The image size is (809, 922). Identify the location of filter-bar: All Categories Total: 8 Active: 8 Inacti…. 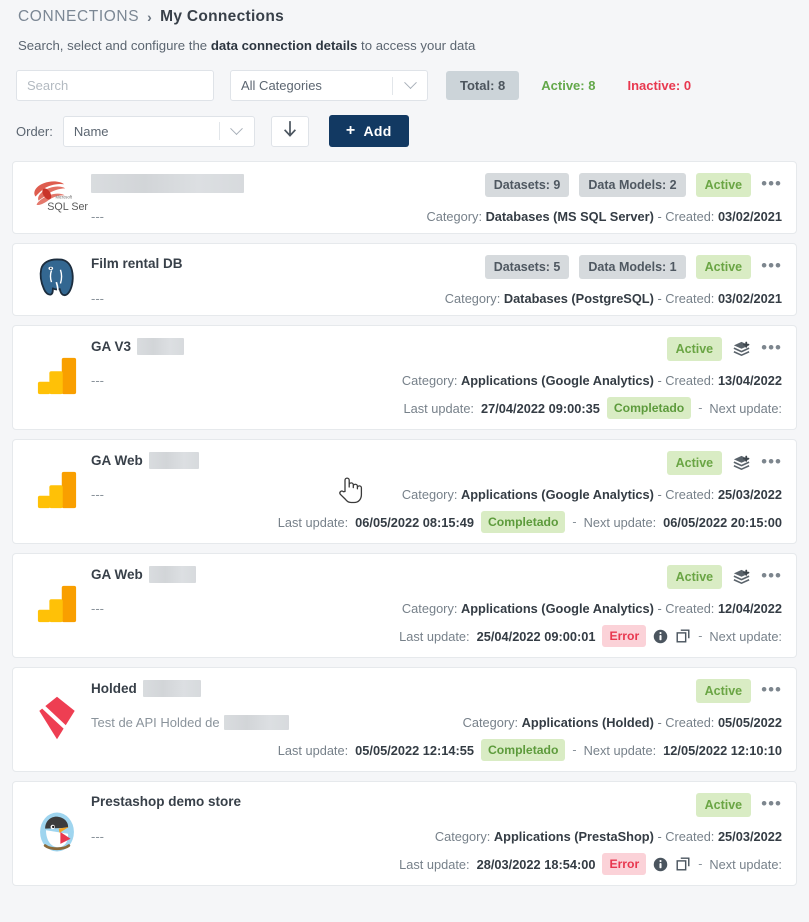
(404, 85).